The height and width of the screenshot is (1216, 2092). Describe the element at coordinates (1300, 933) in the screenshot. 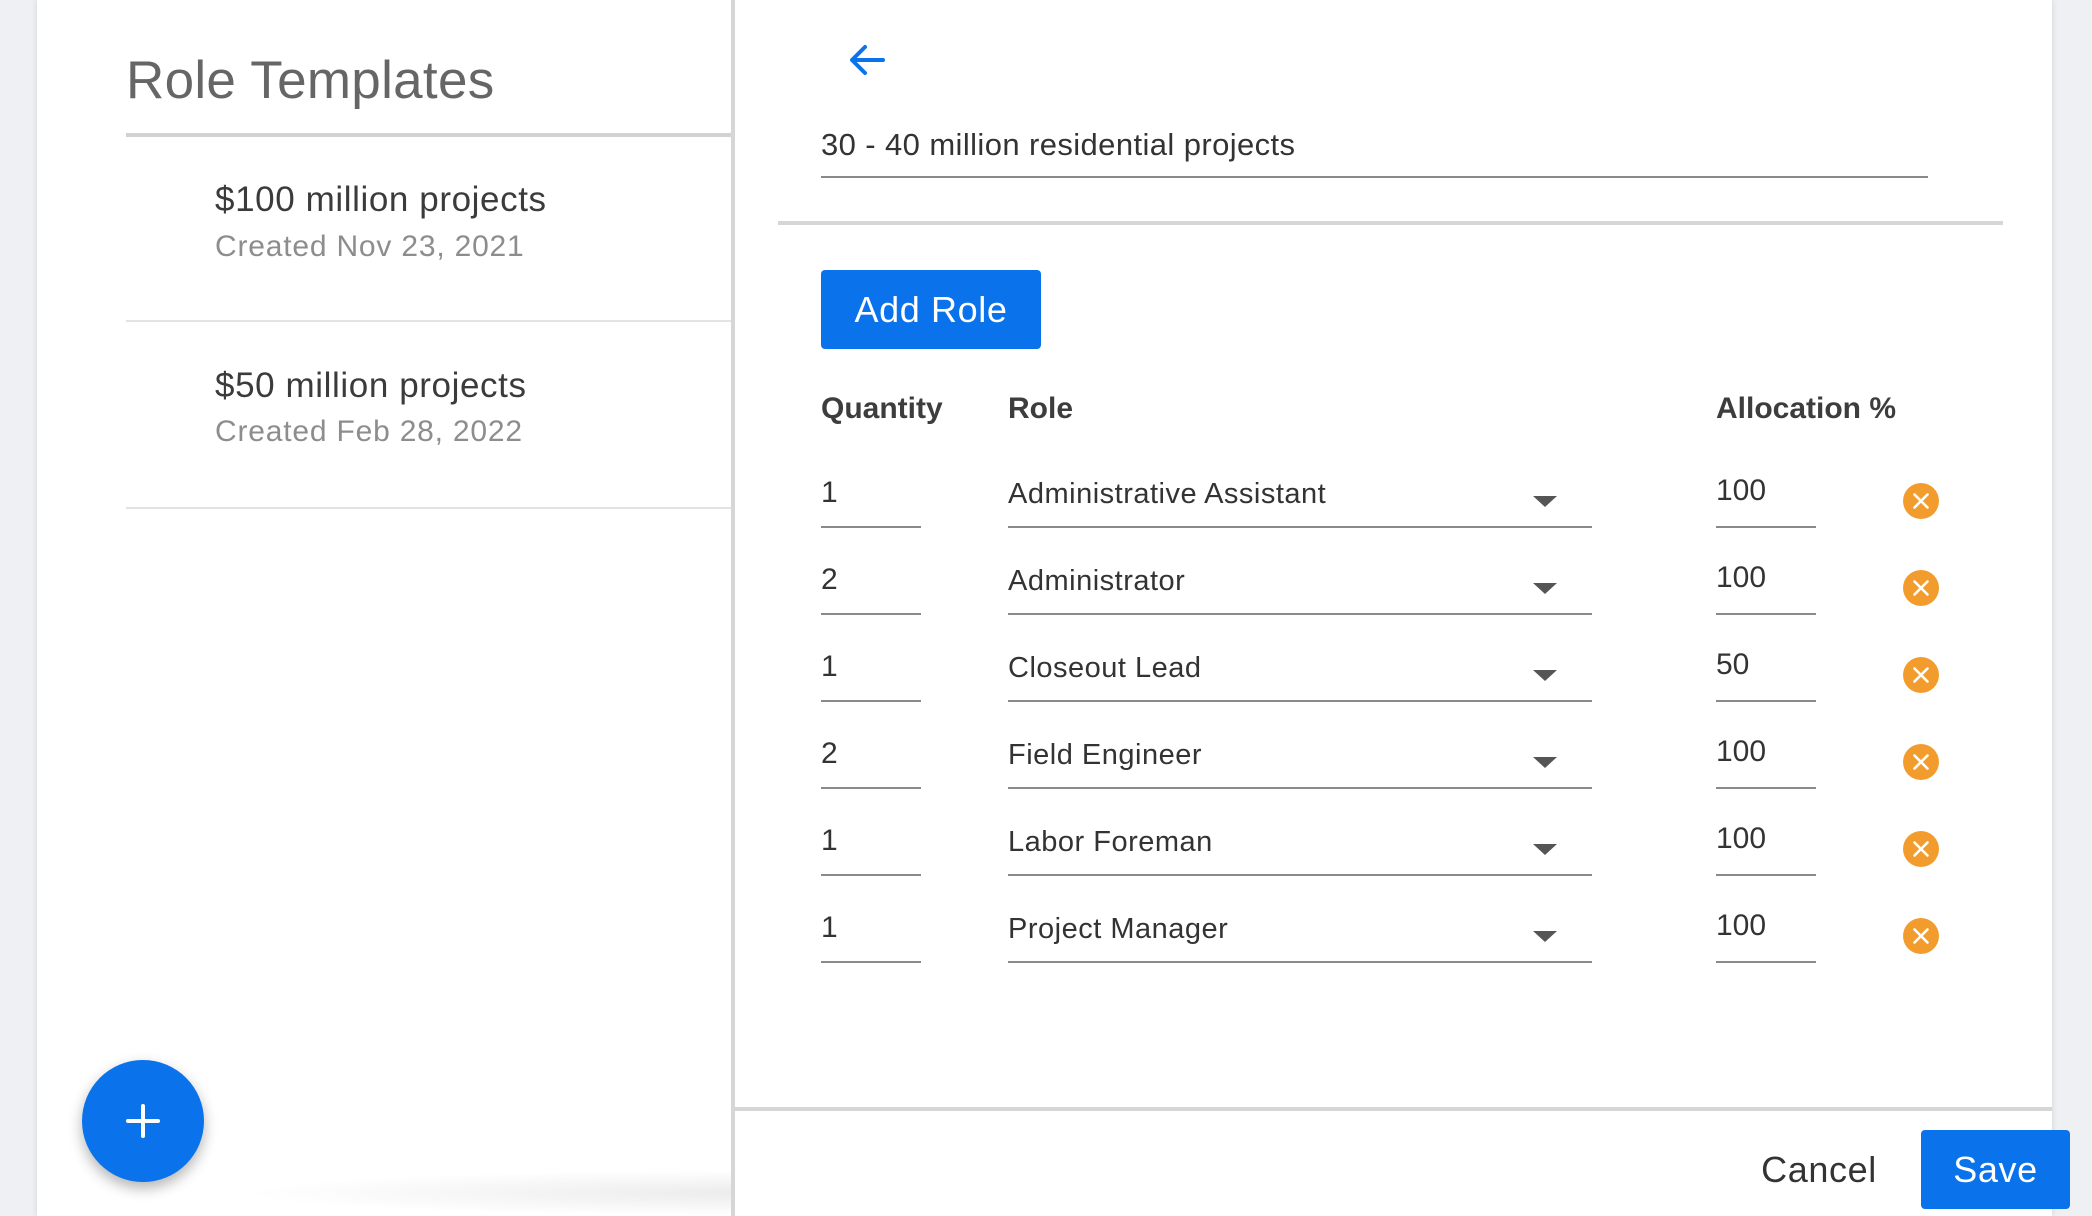

I see `role-select: Project Manager` at that location.